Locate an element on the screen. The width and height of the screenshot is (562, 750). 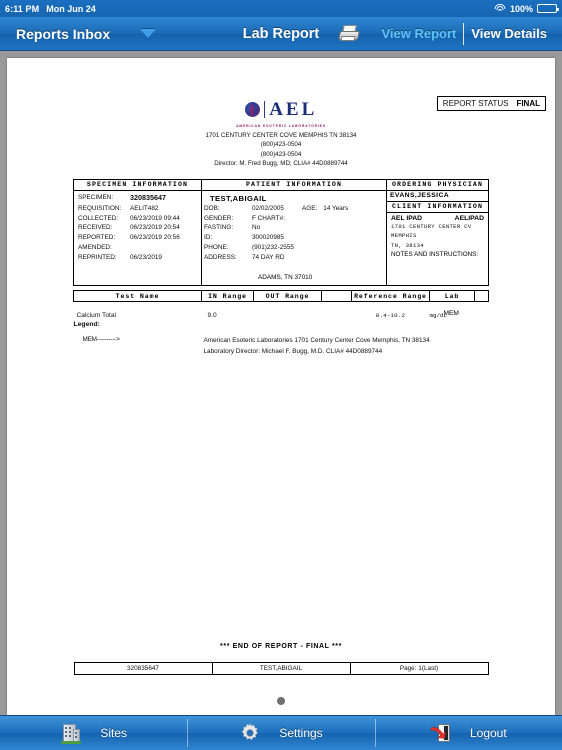
specimen-key: REPORTED: is located at coordinates (97, 238).